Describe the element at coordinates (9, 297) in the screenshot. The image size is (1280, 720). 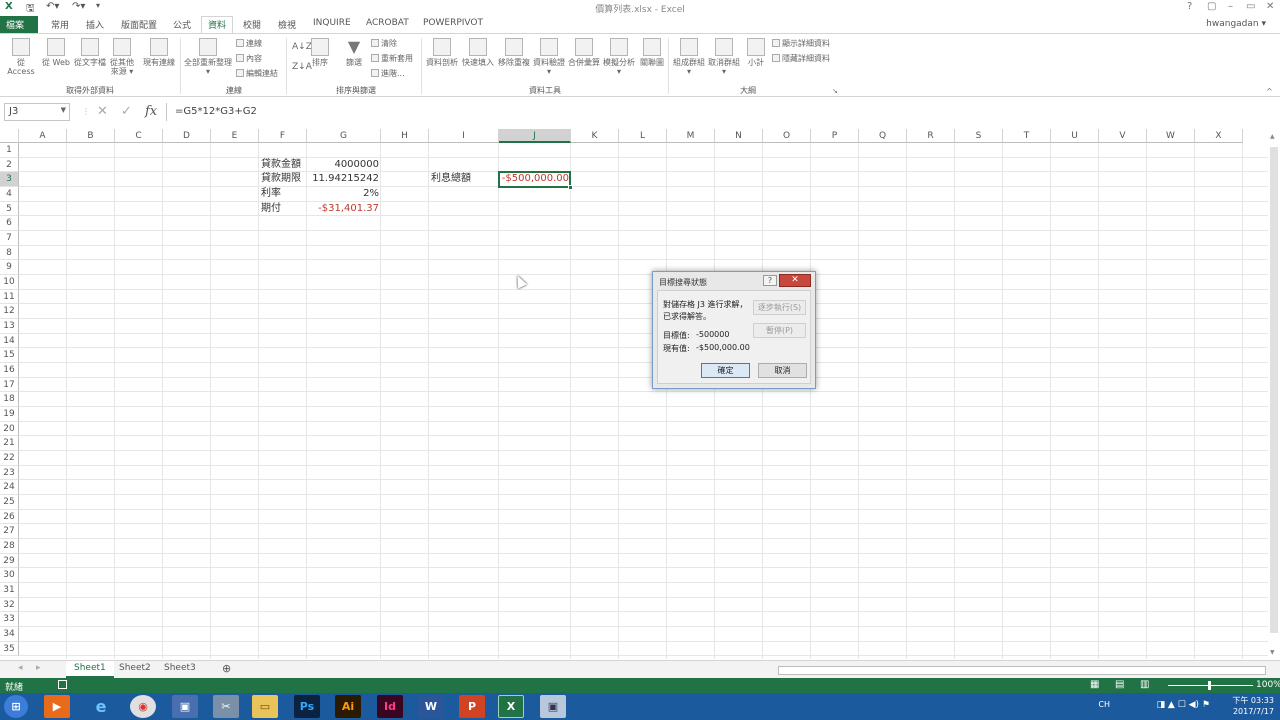
I see `row-header-11: 11` at that location.